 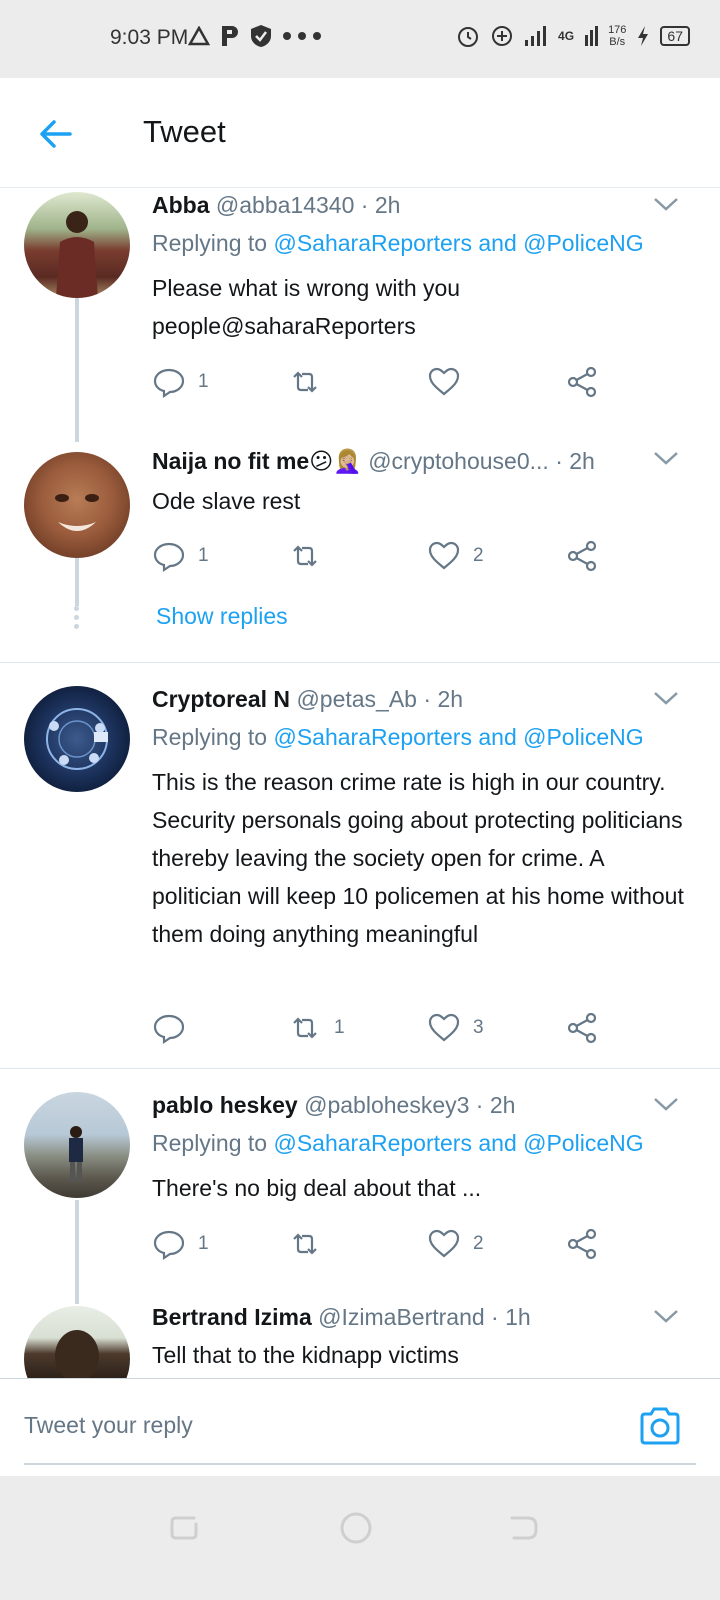 What do you see at coordinates (643, 36) in the screenshot?
I see `charging-icon` at bounding box center [643, 36].